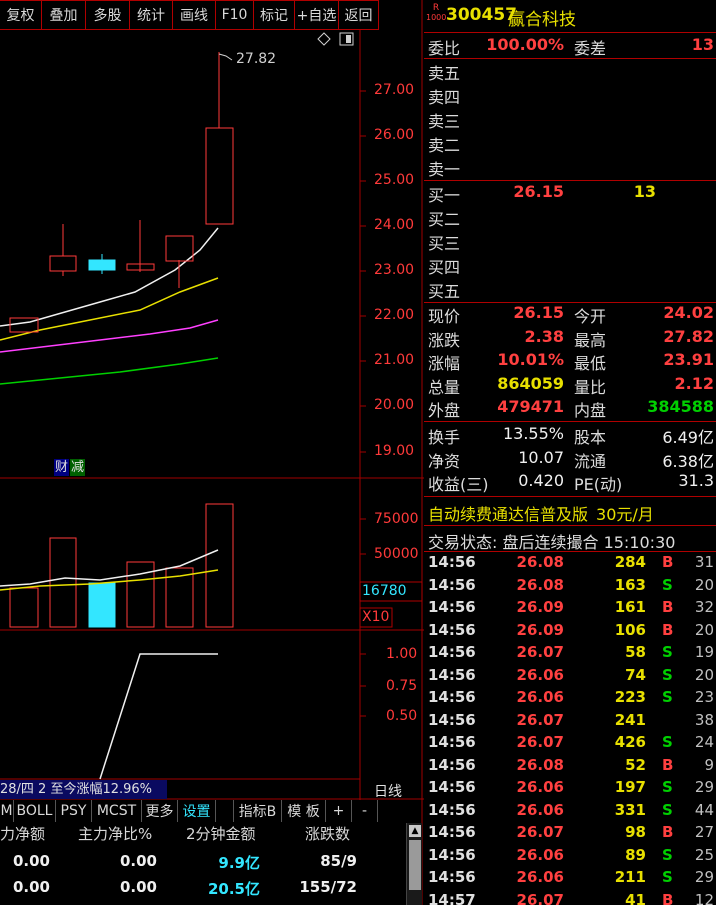  What do you see at coordinates (436, 12) in the screenshot?
I see `margin-badge: R 1000` at bounding box center [436, 12].